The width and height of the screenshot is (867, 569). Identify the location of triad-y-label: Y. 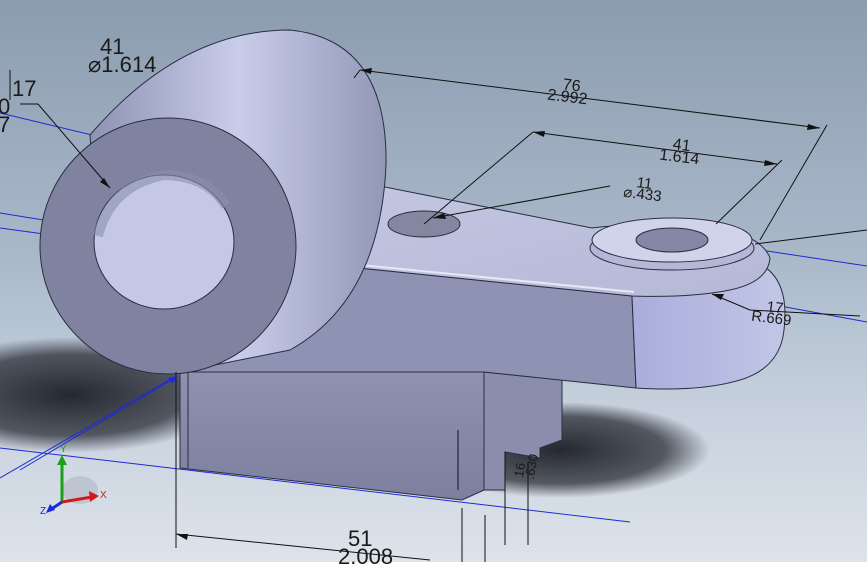
(63, 449).